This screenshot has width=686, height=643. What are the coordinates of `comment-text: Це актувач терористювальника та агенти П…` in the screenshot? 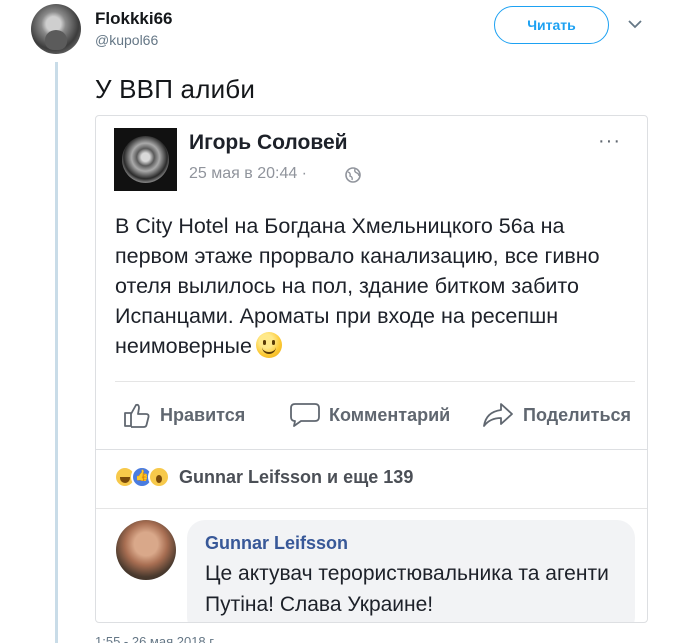 It's located at (407, 589).